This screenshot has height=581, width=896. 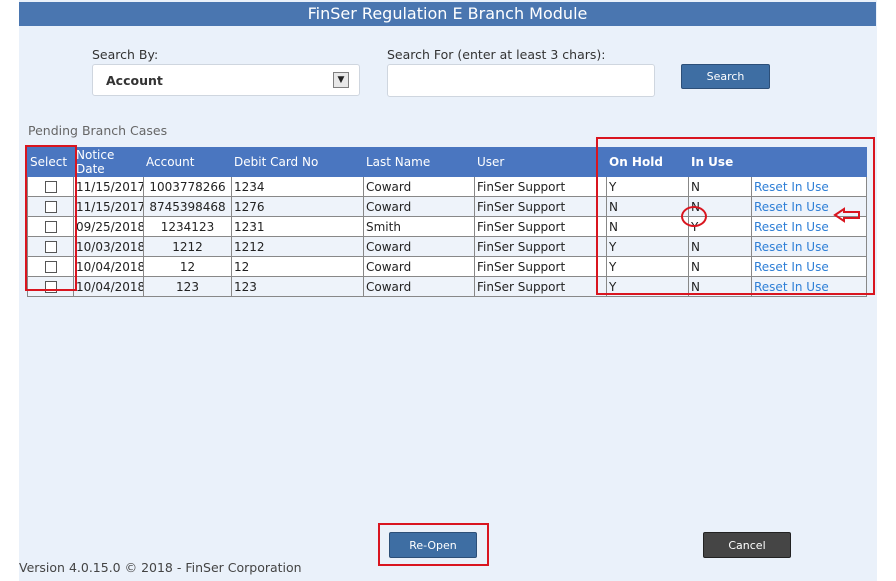 What do you see at coordinates (720, 226) in the screenshot?
I see `in-use-cell: Y` at bounding box center [720, 226].